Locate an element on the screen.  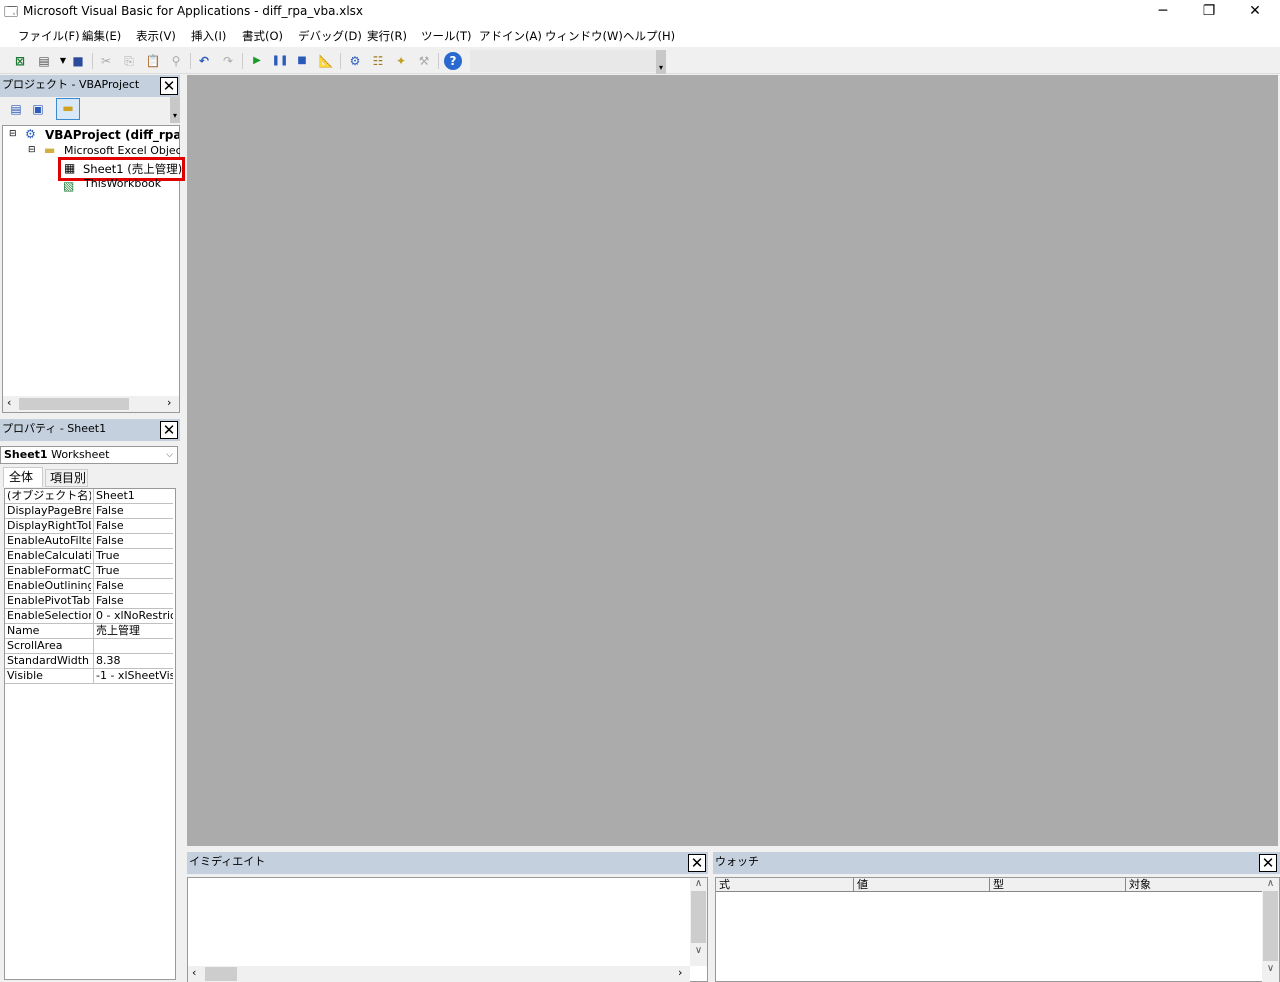
save-icon: ■ is located at coordinates (78, 61).